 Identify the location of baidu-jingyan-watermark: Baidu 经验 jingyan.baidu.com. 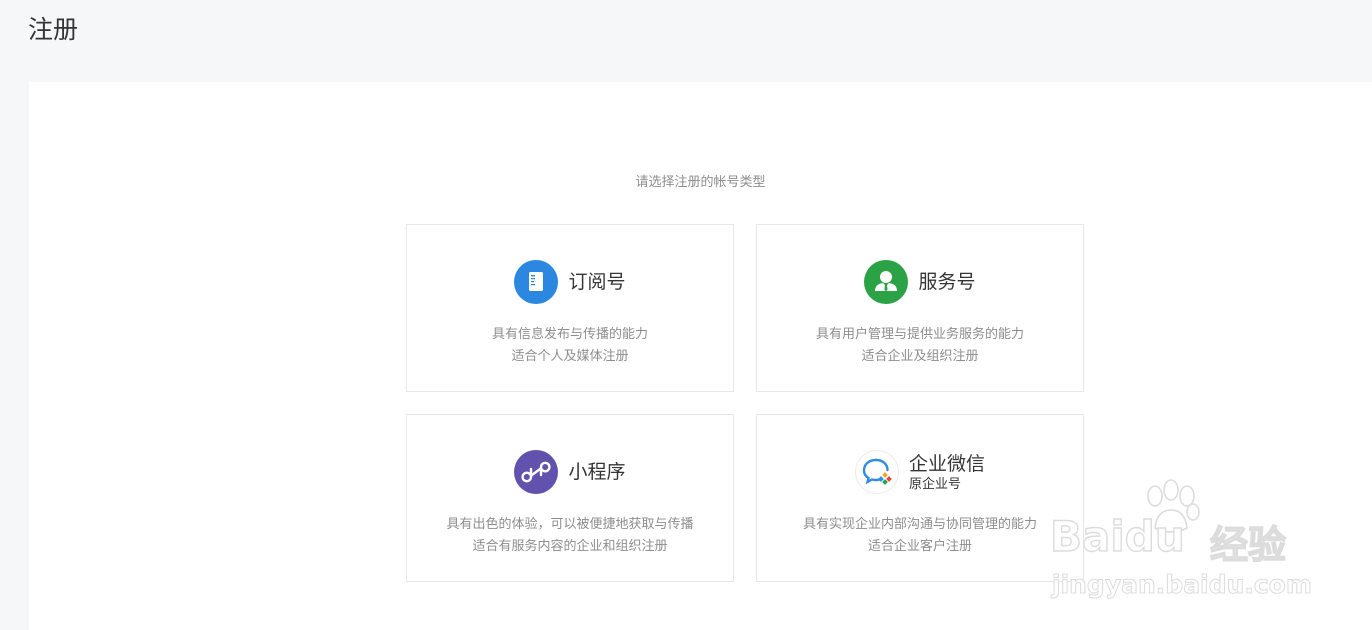
(1181, 543).